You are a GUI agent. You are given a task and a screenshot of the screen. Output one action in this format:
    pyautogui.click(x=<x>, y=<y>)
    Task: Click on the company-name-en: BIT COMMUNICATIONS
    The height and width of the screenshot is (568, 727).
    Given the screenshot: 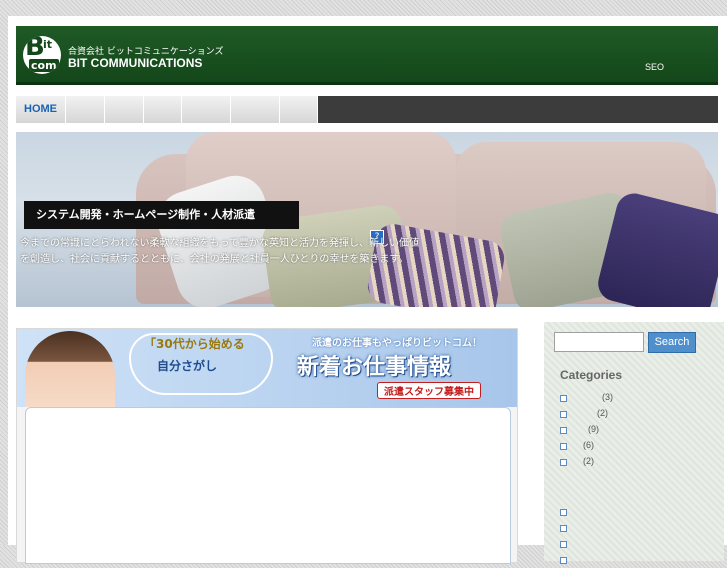 What is the action you would take?
    pyautogui.click(x=135, y=63)
    